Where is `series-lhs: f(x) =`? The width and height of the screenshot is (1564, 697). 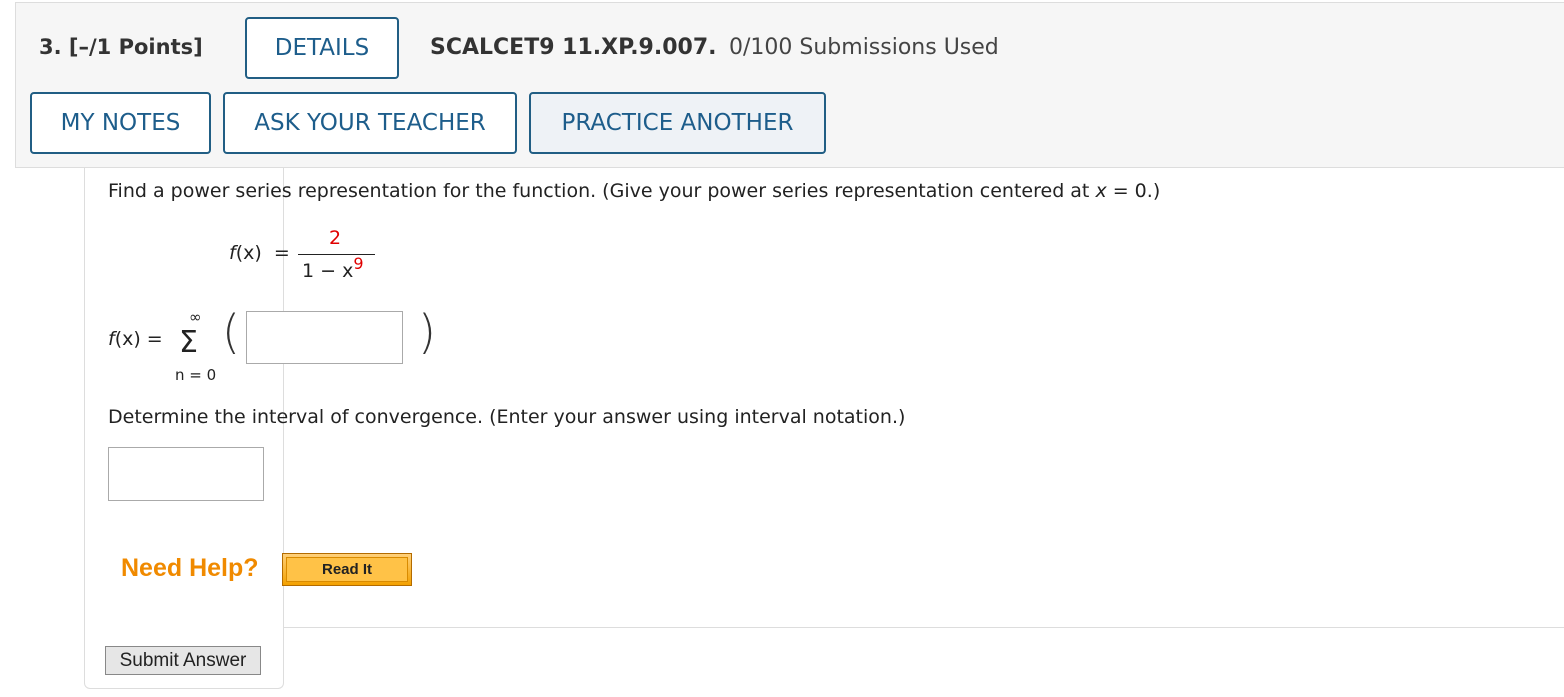
series-lhs: f(x) = is located at coordinates (135, 339).